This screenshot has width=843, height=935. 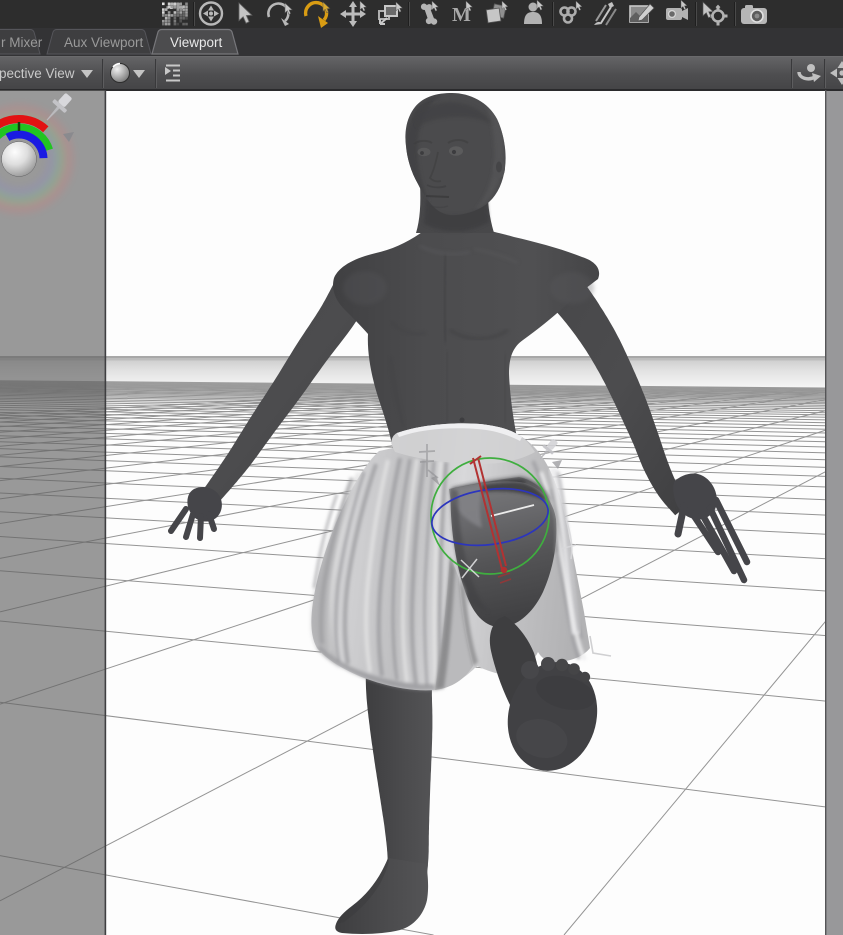 What do you see at coordinates (22, 42) in the screenshot?
I see `svg-text: r Mixer` at bounding box center [22, 42].